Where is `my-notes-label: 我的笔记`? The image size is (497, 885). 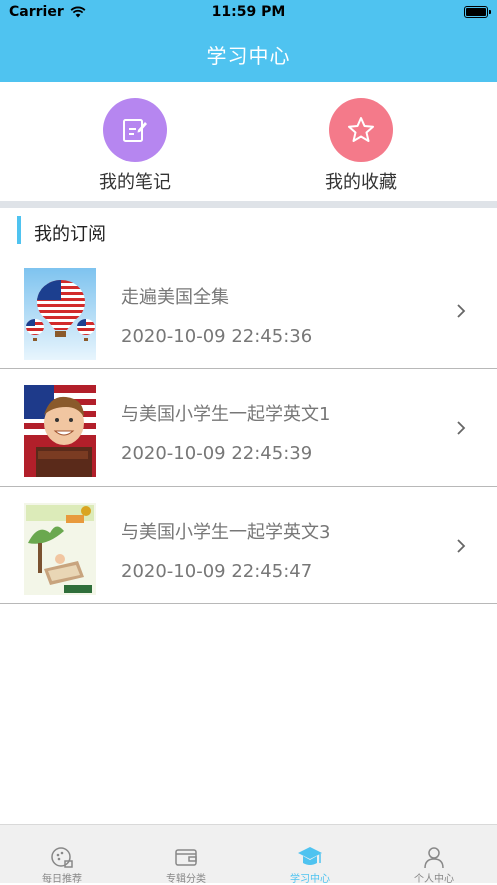 my-notes-label: 我的笔记 is located at coordinates (135, 182).